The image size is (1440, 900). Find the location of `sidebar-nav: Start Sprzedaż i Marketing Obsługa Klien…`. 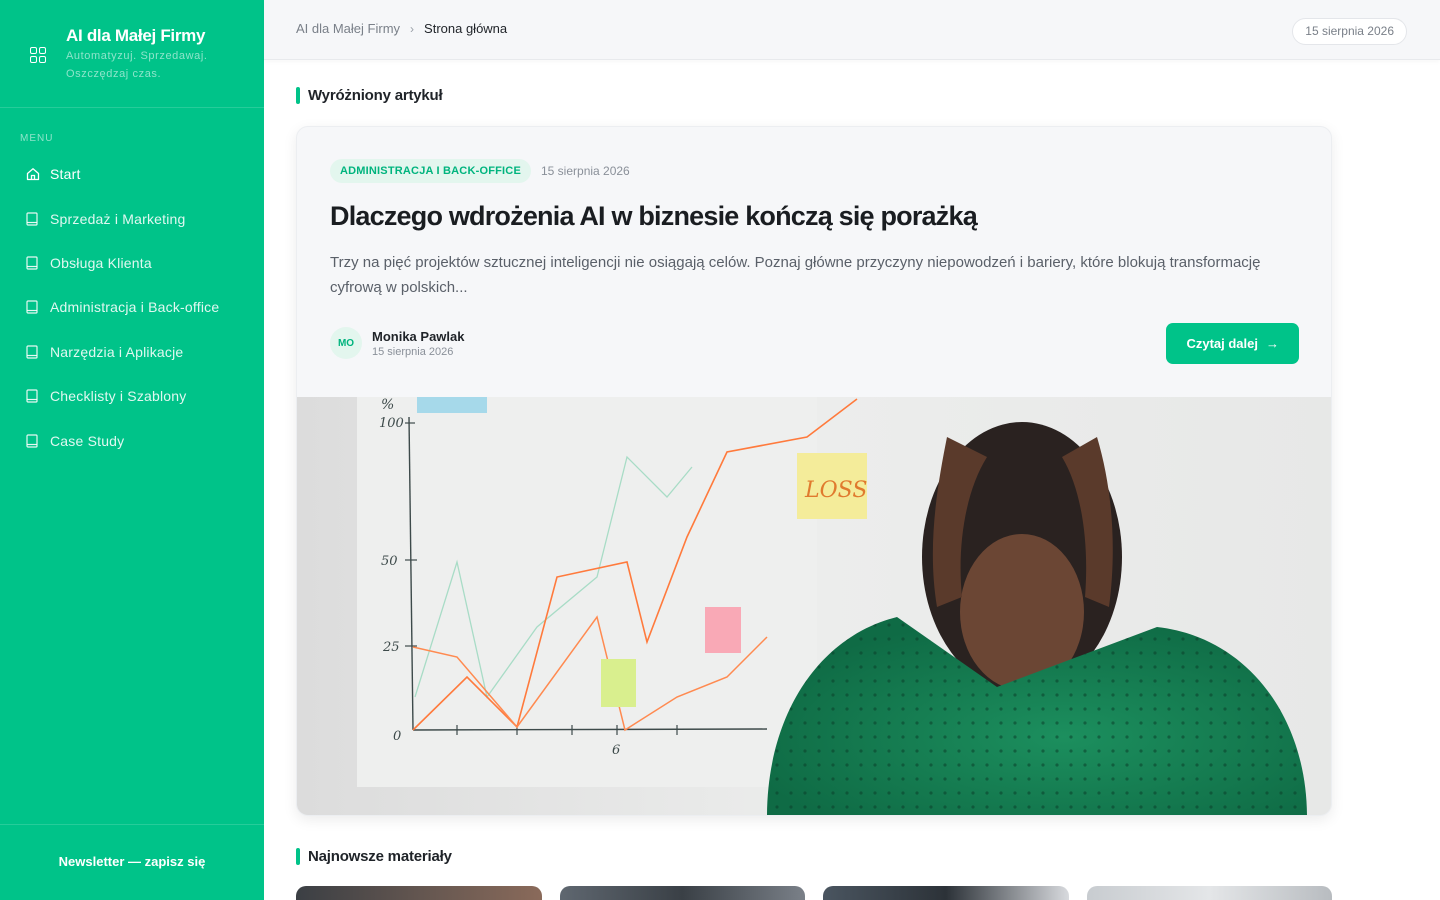

sidebar-nav: Start Sprzedaż i Marketing Obsługa Klien… is located at coordinates (132, 307).